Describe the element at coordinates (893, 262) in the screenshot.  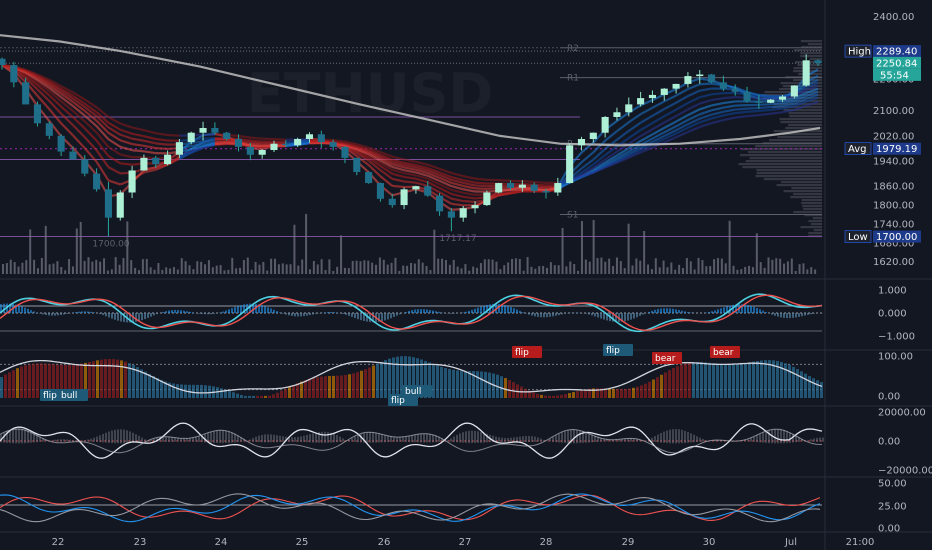
I see `price-tick-label: 1620.00` at that location.